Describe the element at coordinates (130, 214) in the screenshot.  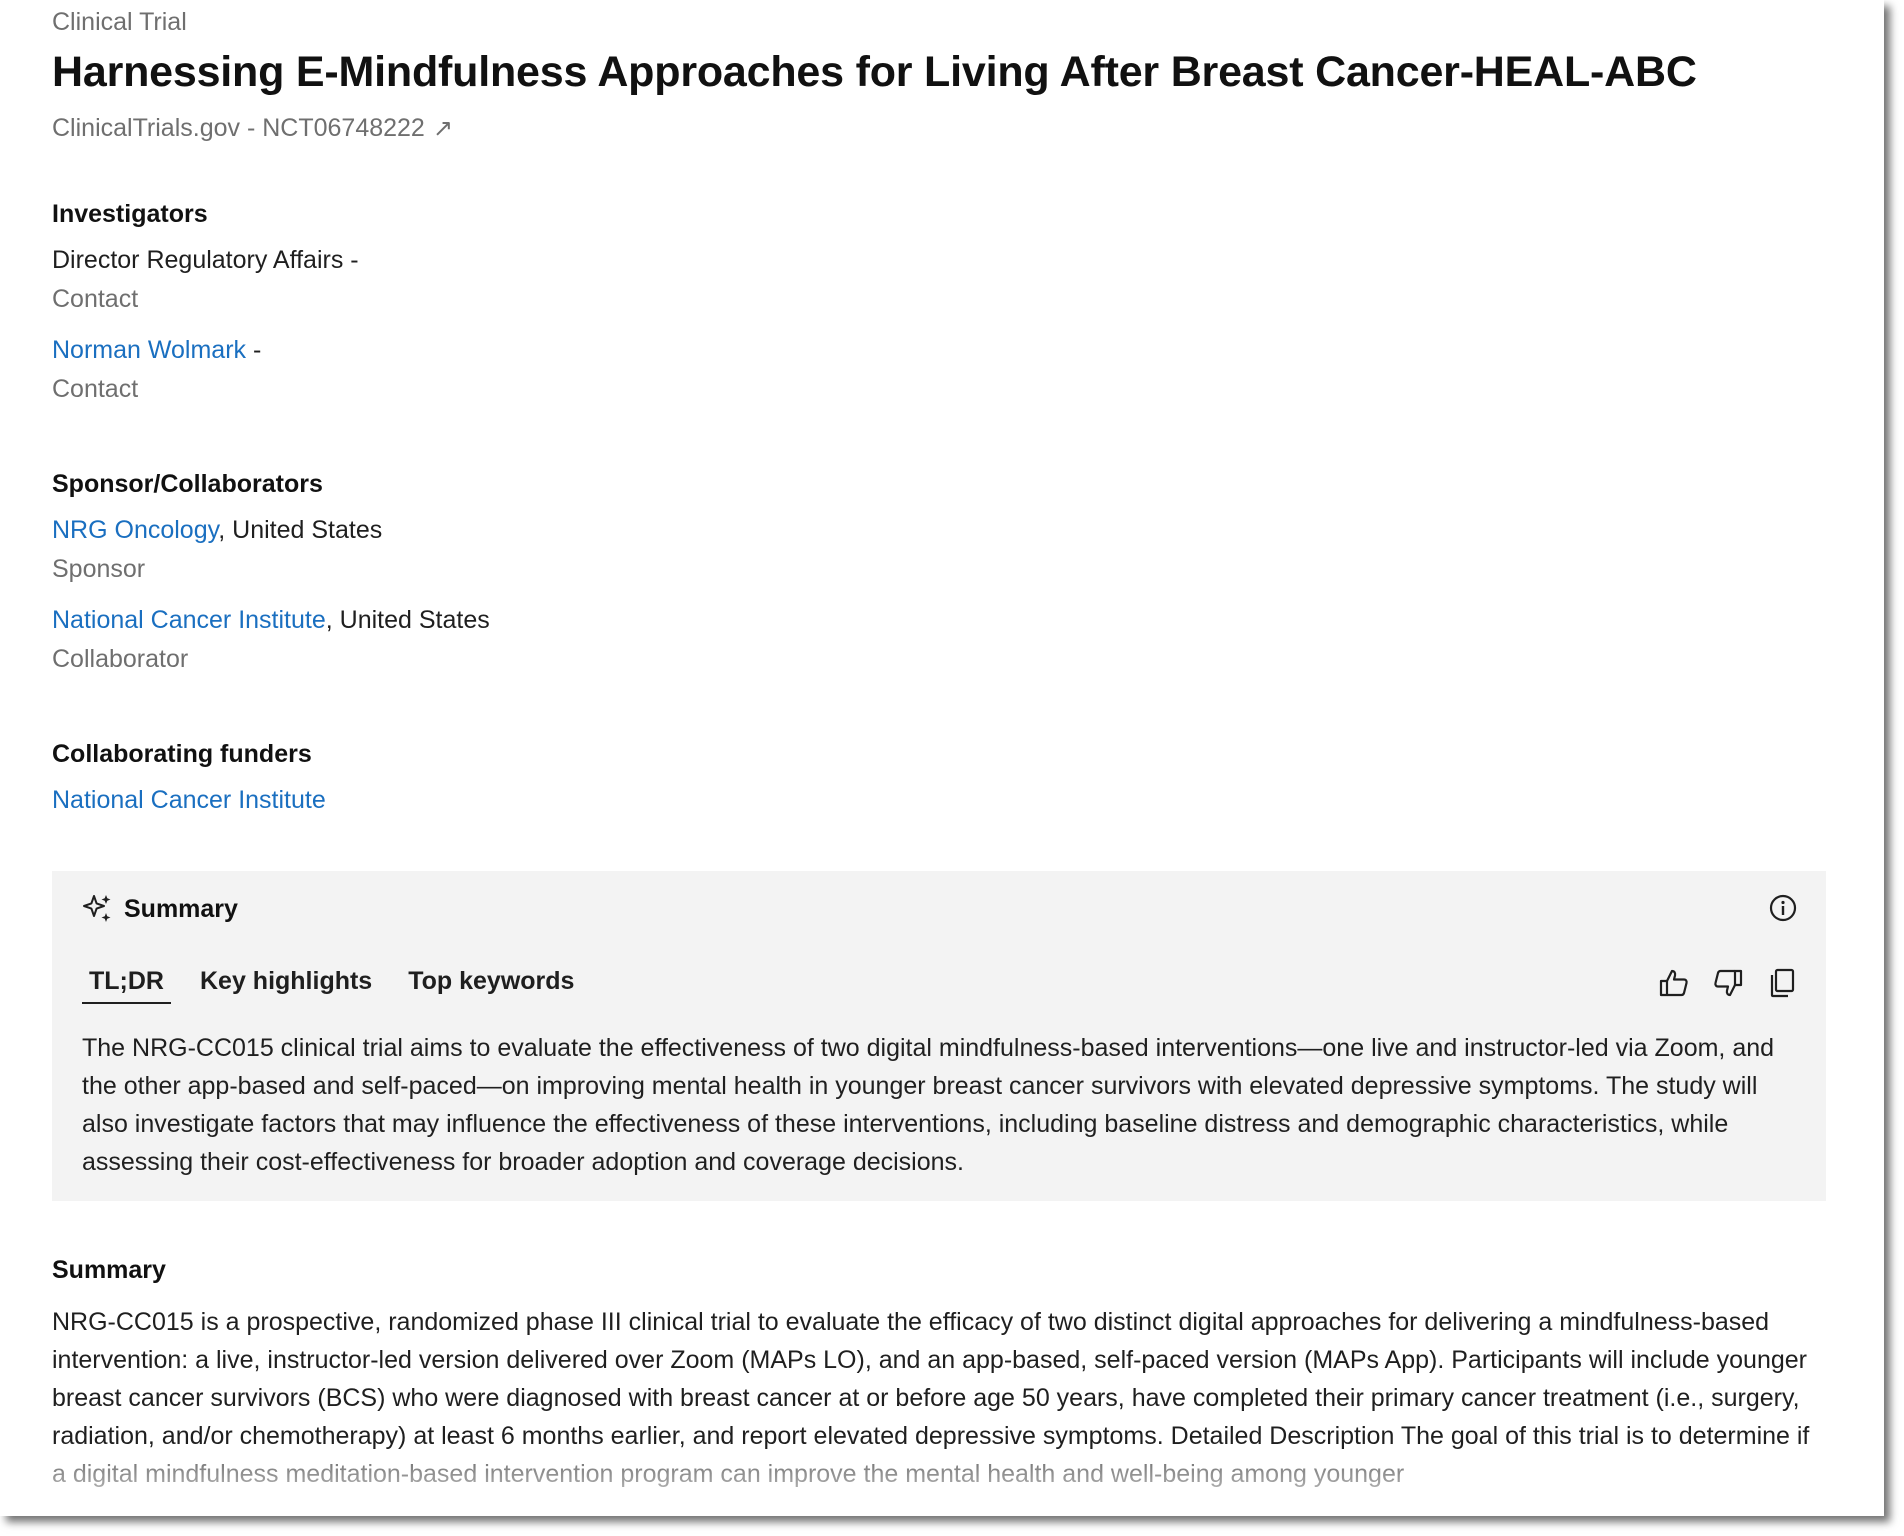
I see `investigators-heading: Investigators` at that location.